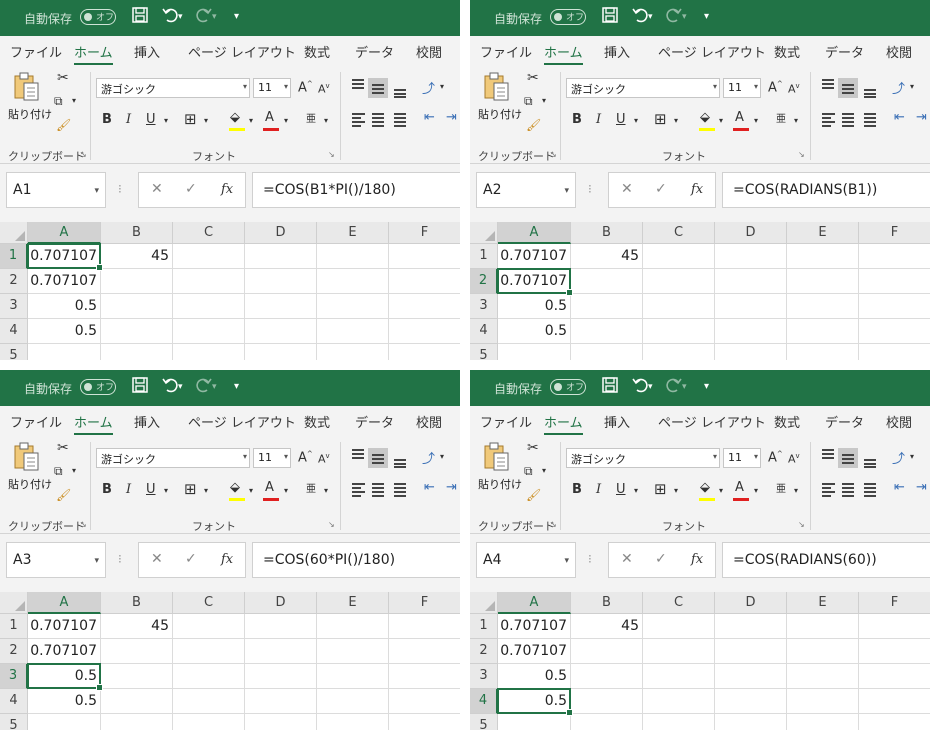 This screenshot has width=930, height=730. Describe the element at coordinates (751, 603) in the screenshot. I see `column-header-D: D` at that location.